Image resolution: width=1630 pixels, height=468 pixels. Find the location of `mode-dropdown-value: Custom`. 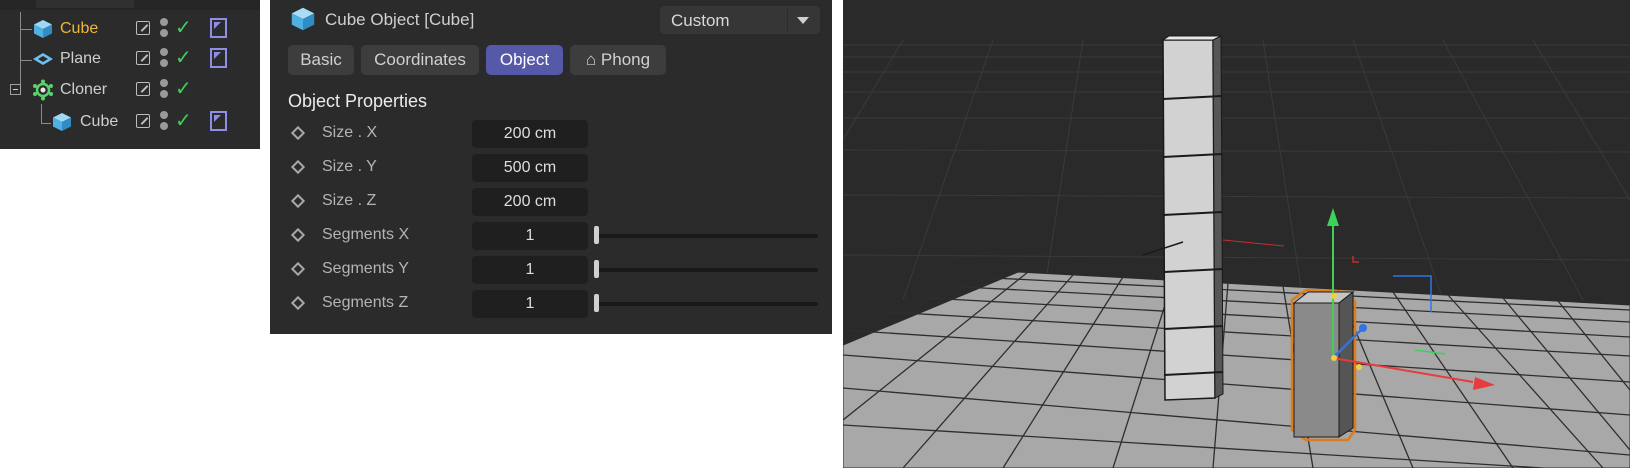

mode-dropdown-value: Custom is located at coordinates (700, 20).